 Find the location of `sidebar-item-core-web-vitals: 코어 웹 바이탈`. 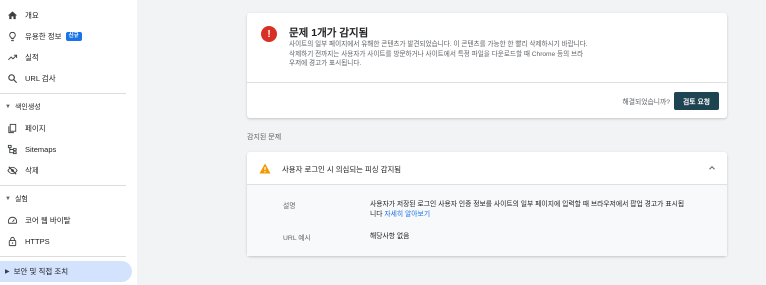

sidebar-item-core-web-vitals: 코어 웹 바이탈 is located at coordinates (66, 220).